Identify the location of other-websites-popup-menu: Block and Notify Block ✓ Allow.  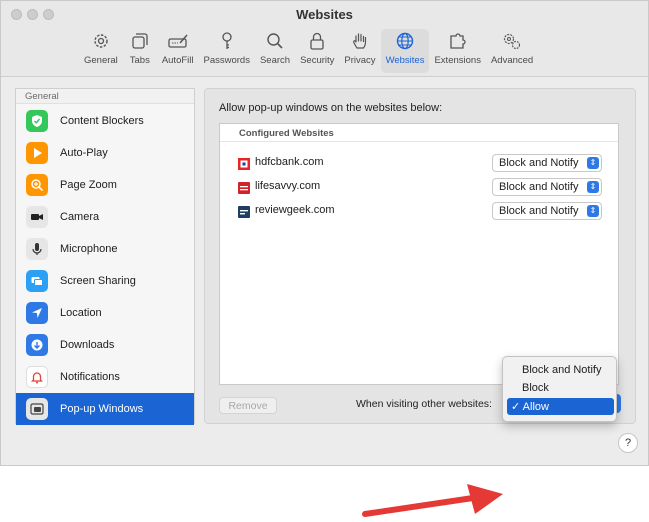
(559, 389).